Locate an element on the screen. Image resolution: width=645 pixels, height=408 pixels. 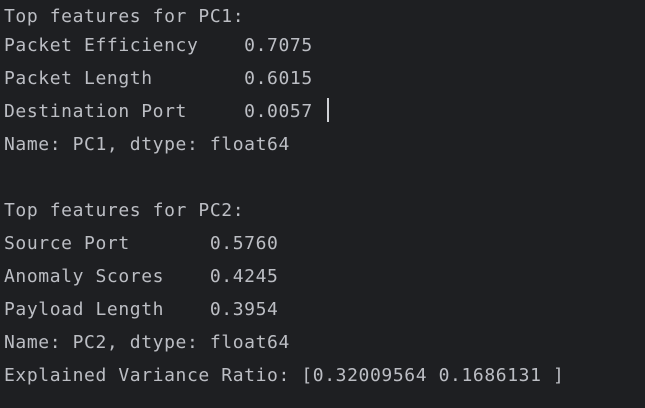
console-line-11: Name: PC2, dtype: float64 is located at coordinates (147, 342).